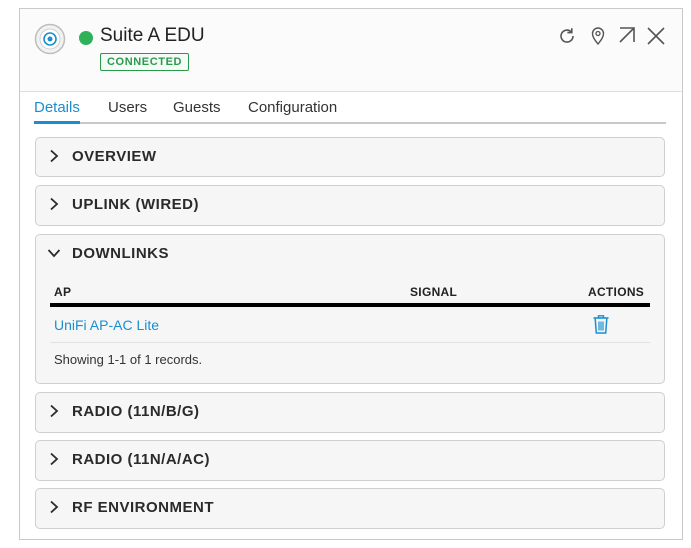  What do you see at coordinates (350, 254) in the screenshot?
I see `section-downlinks-header: DOWNLINKS` at bounding box center [350, 254].